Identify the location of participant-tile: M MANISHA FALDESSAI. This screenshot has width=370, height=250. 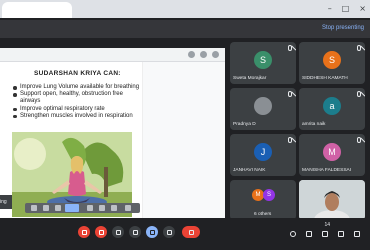
(332, 155).